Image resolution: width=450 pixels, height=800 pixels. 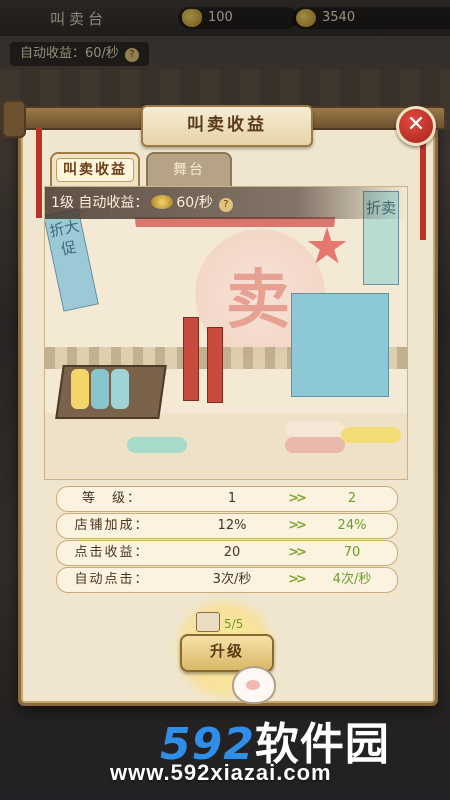 What do you see at coordinates (112, 525) in the screenshot?
I see `stat-label: 店铺加成：` at bounding box center [112, 525].